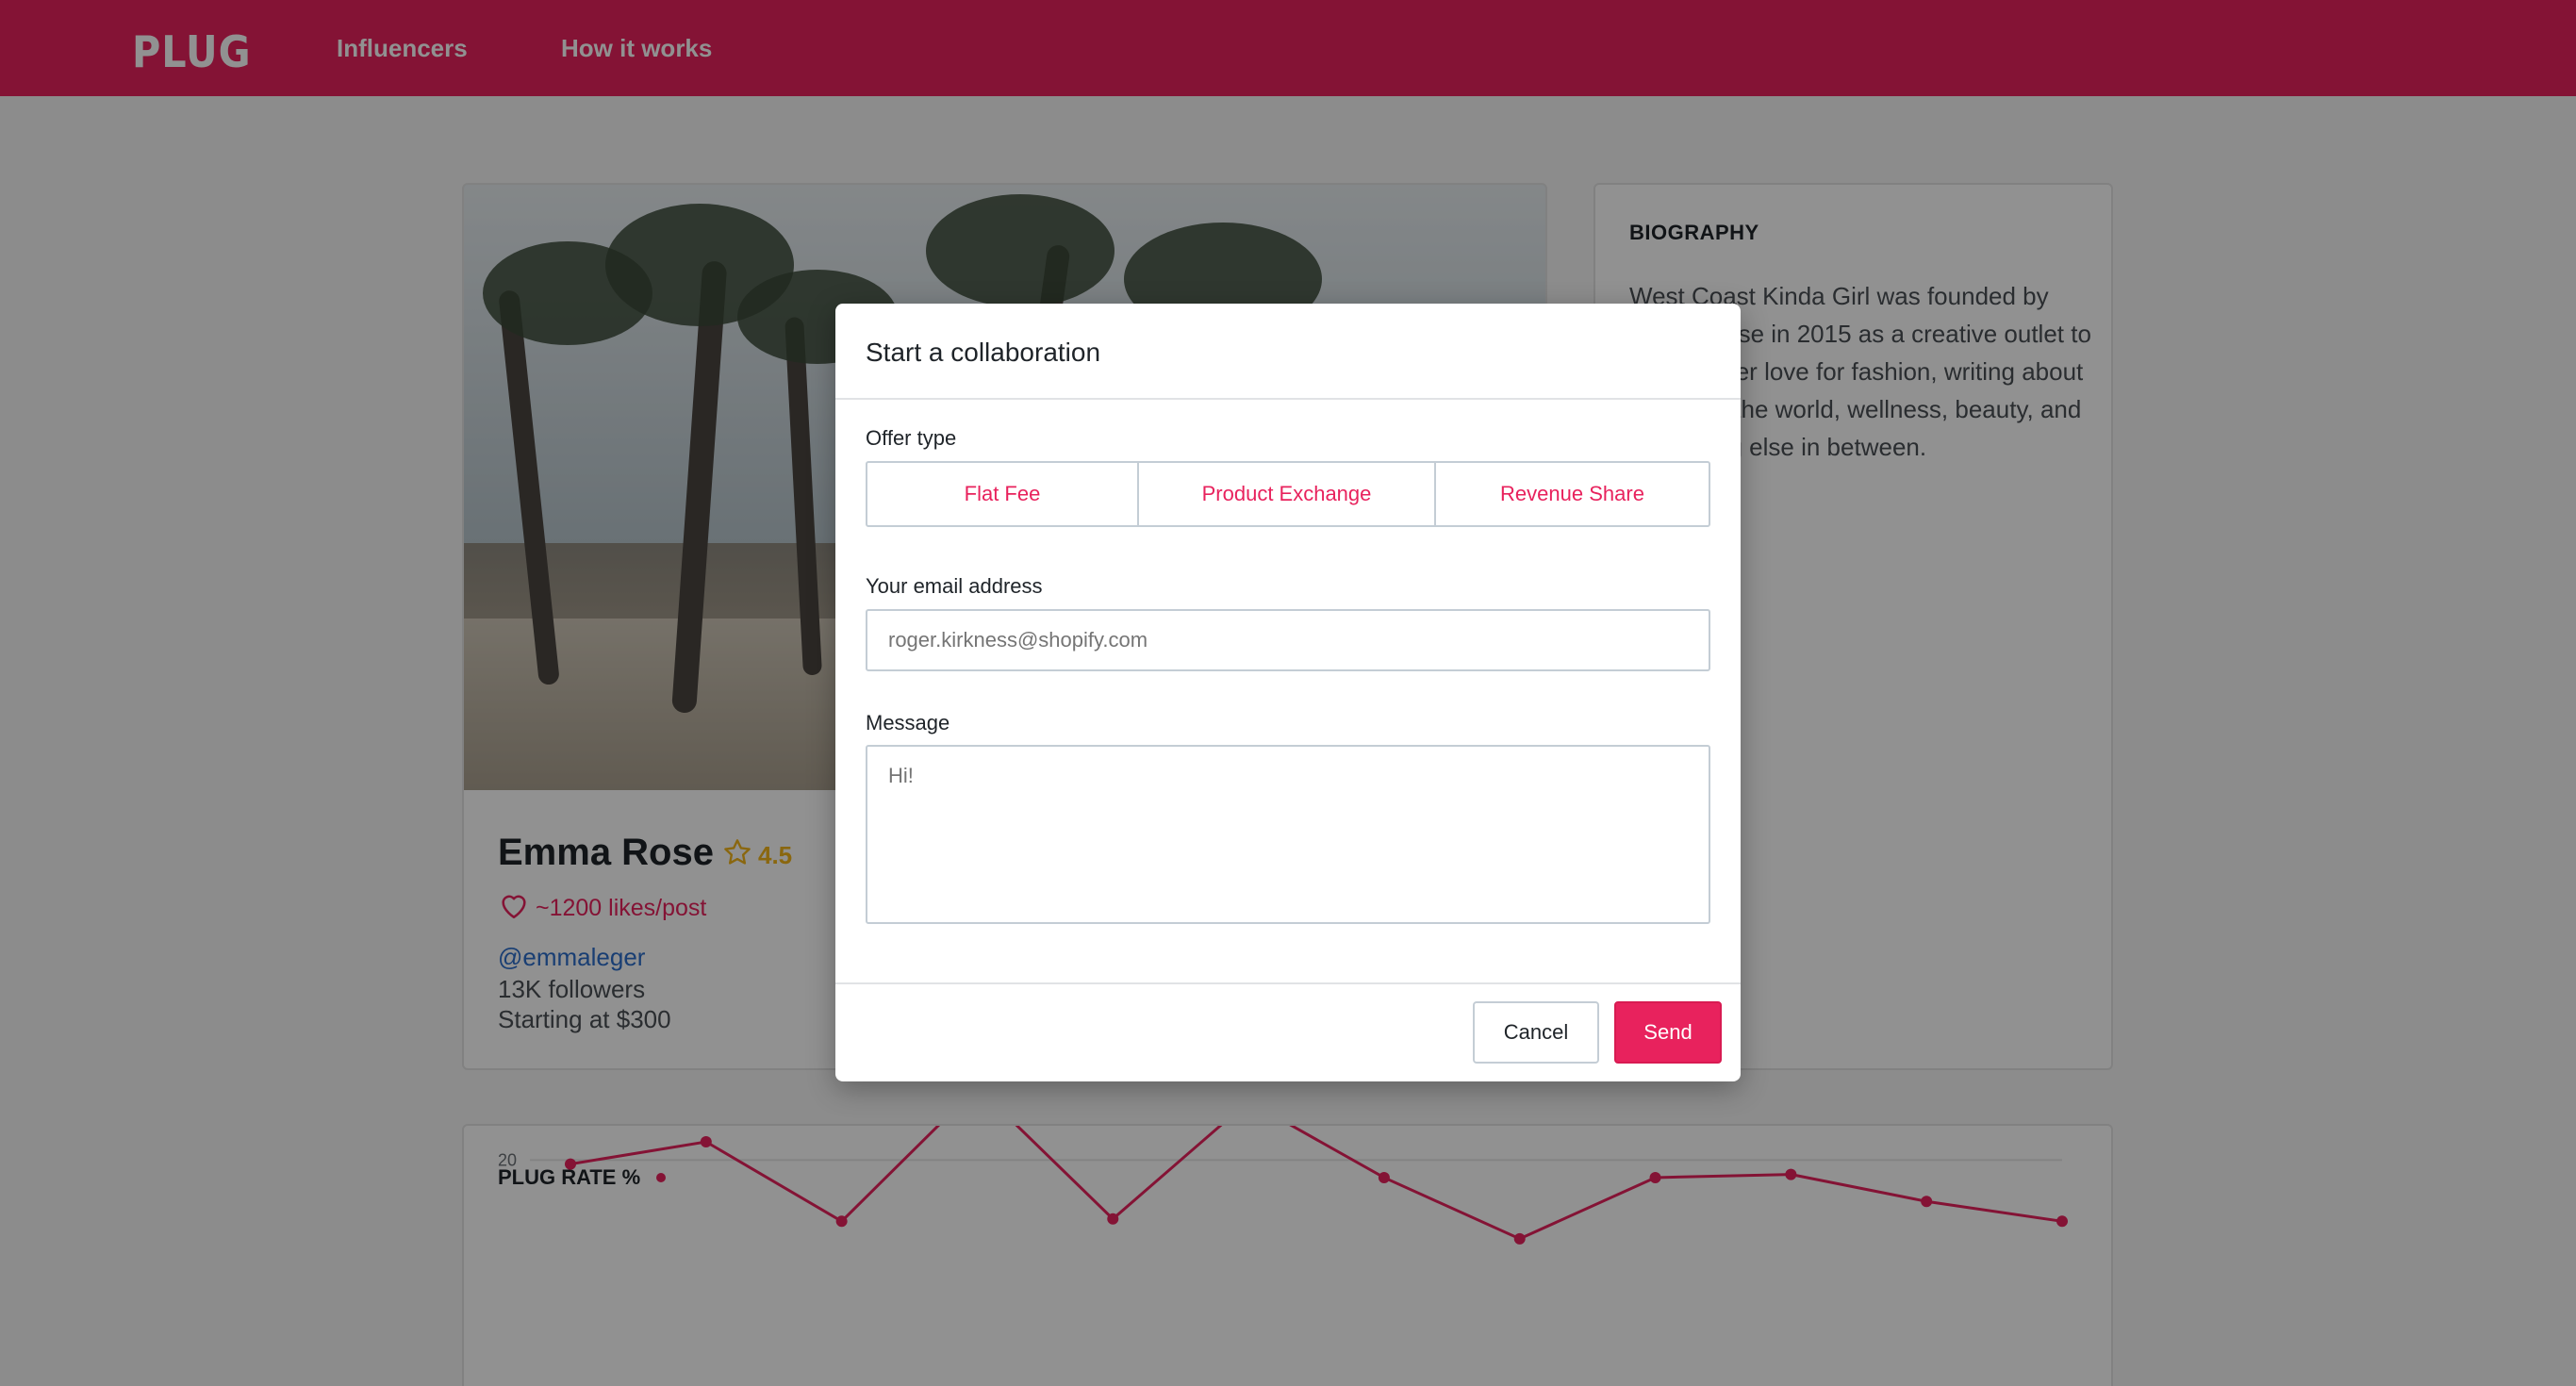  Describe the element at coordinates (1288, 640) in the screenshot. I see `email-field` at that location.